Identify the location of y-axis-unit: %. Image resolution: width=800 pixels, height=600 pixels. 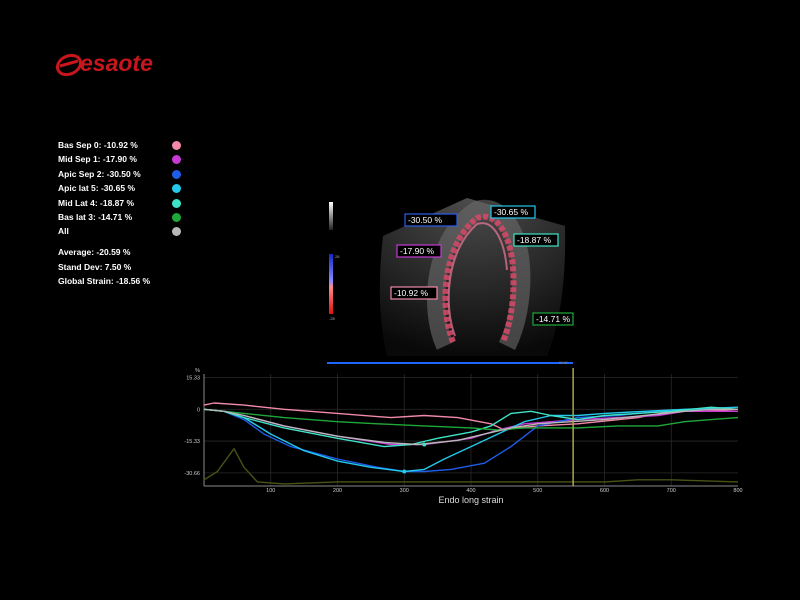
(197, 371).